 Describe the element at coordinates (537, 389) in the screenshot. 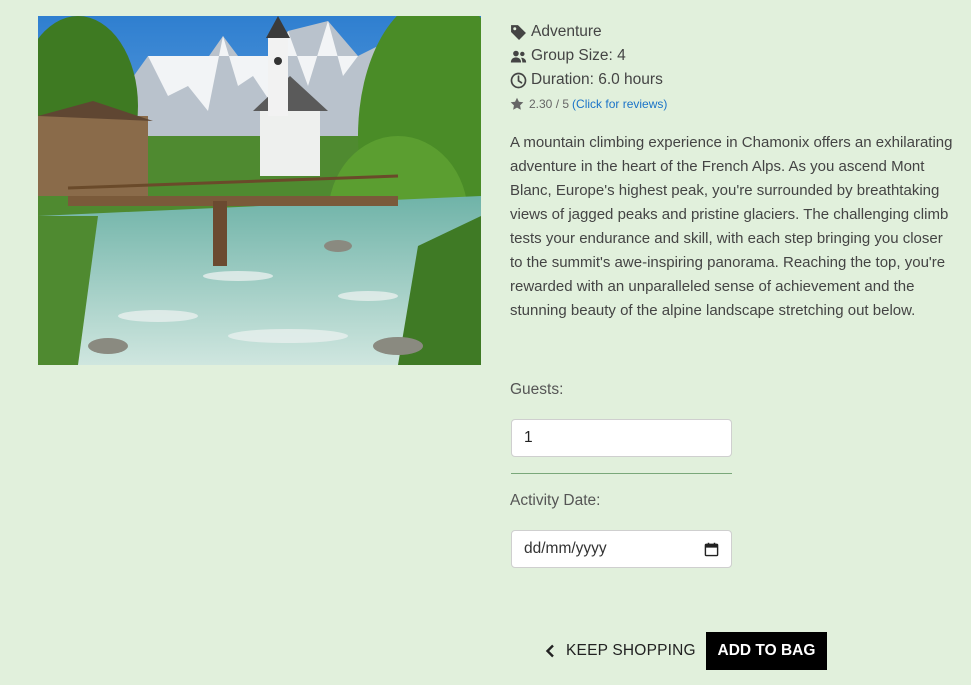

I see `guests-label: Guests:` at that location.